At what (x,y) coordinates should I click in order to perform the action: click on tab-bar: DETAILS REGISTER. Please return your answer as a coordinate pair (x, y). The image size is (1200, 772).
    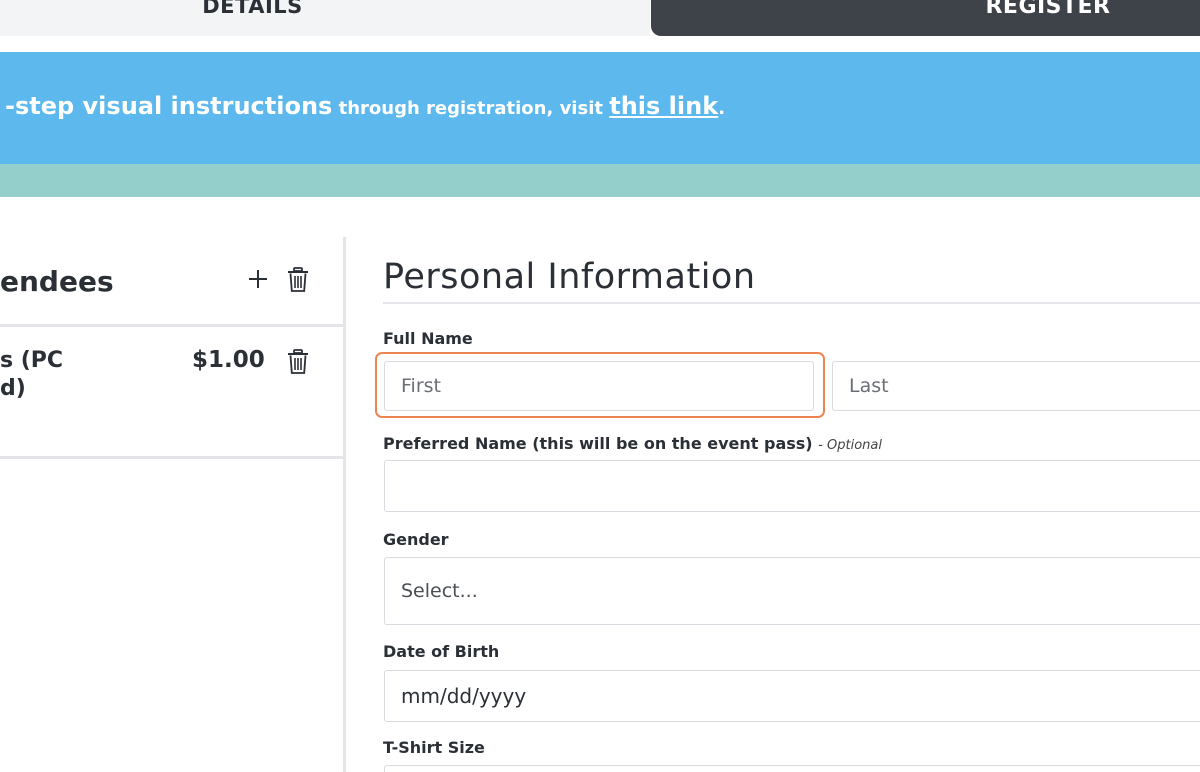
    Looking at the image, I should click on (600, 19).